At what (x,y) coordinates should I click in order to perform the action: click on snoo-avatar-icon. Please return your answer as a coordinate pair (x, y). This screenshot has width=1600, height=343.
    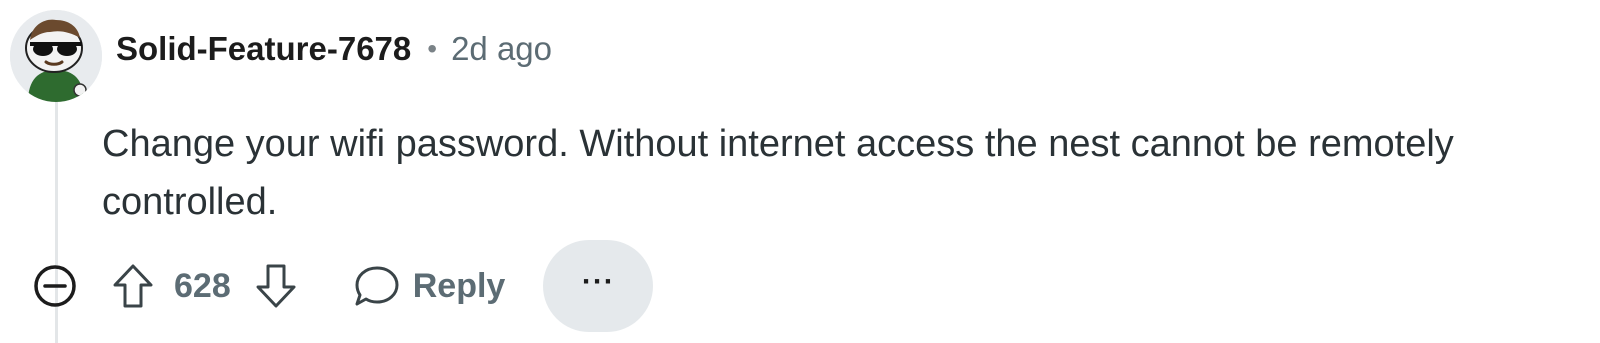
    Looking at the image, I should click on (56, 56).